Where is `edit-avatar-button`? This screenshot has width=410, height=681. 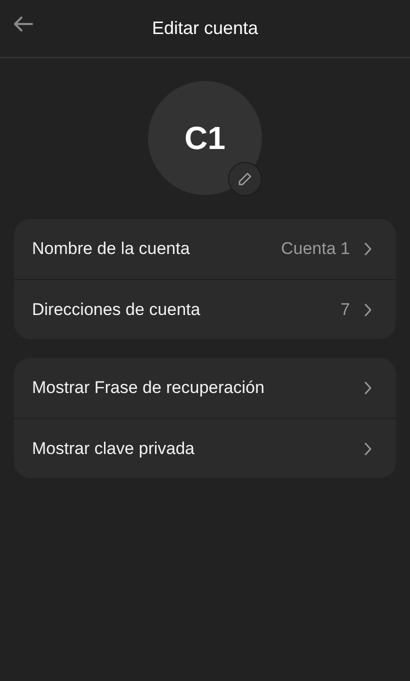
edit-avatar-button is located at coordinates (245, 179).